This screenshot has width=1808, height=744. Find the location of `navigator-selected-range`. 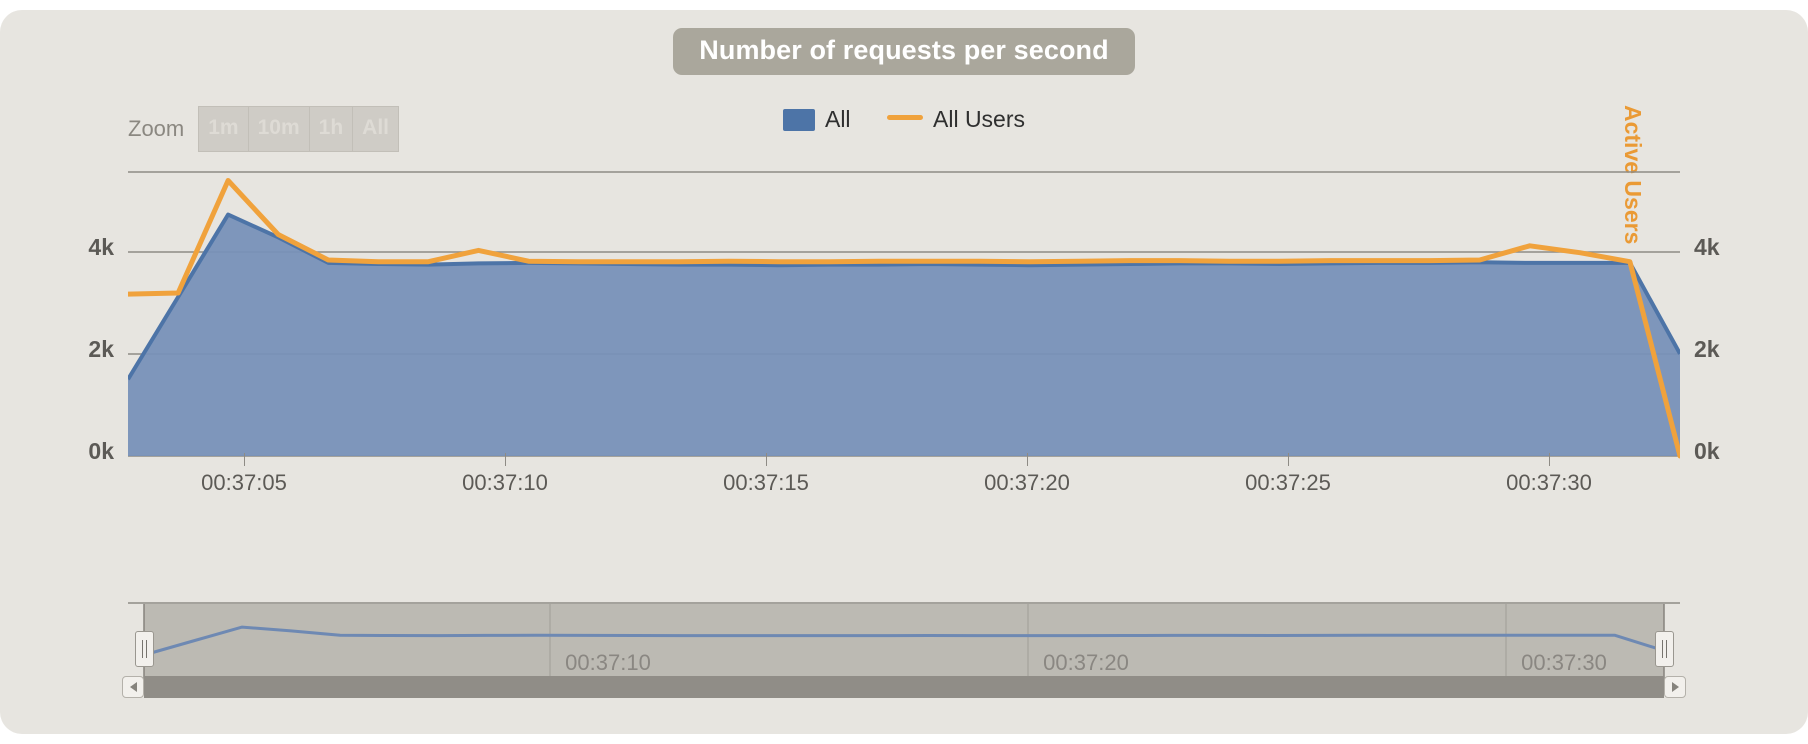

navigator-selected-range is located at coordinates (904, 640).